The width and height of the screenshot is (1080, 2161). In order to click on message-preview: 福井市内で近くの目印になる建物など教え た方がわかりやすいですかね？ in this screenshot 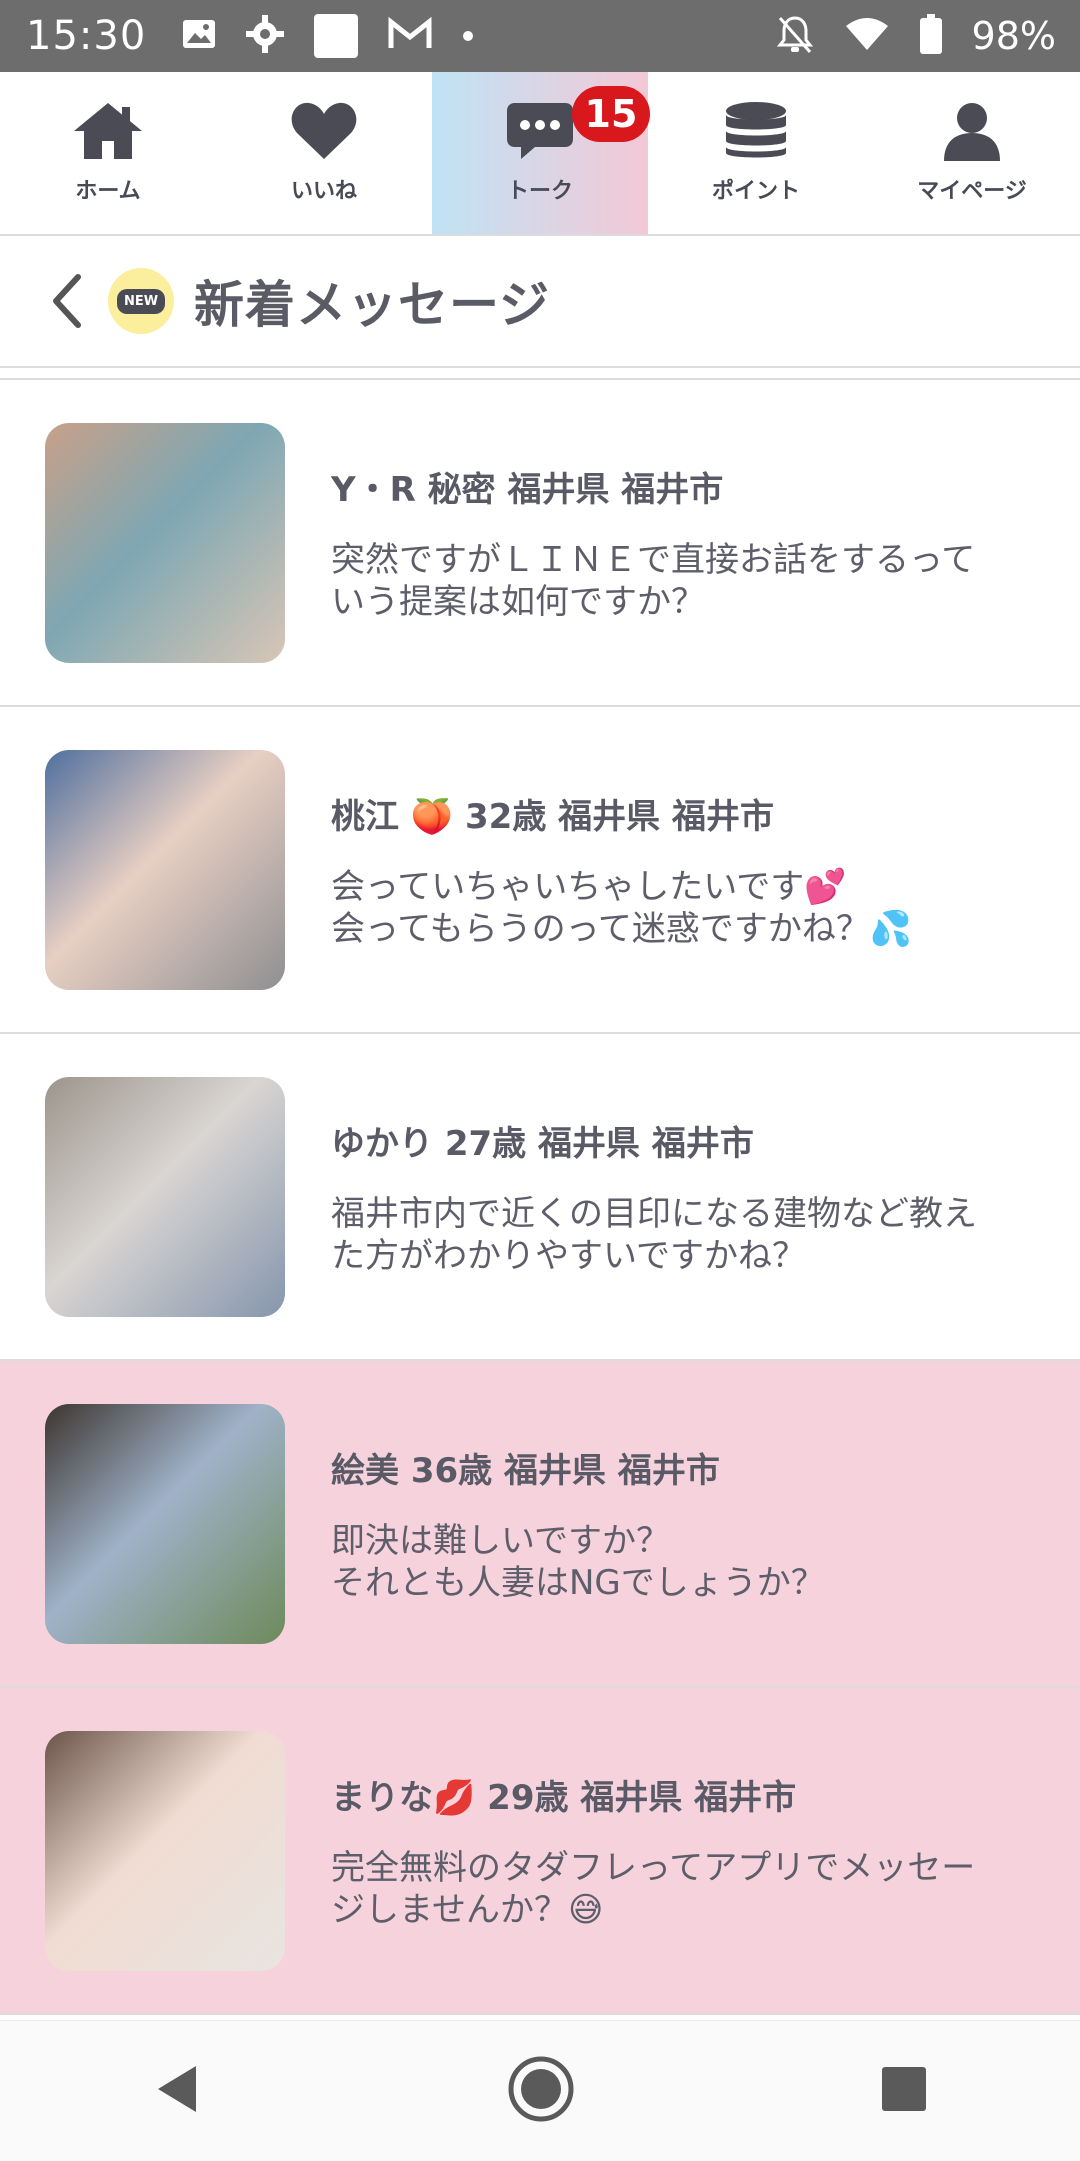, I will do `click(654, 1235)`.